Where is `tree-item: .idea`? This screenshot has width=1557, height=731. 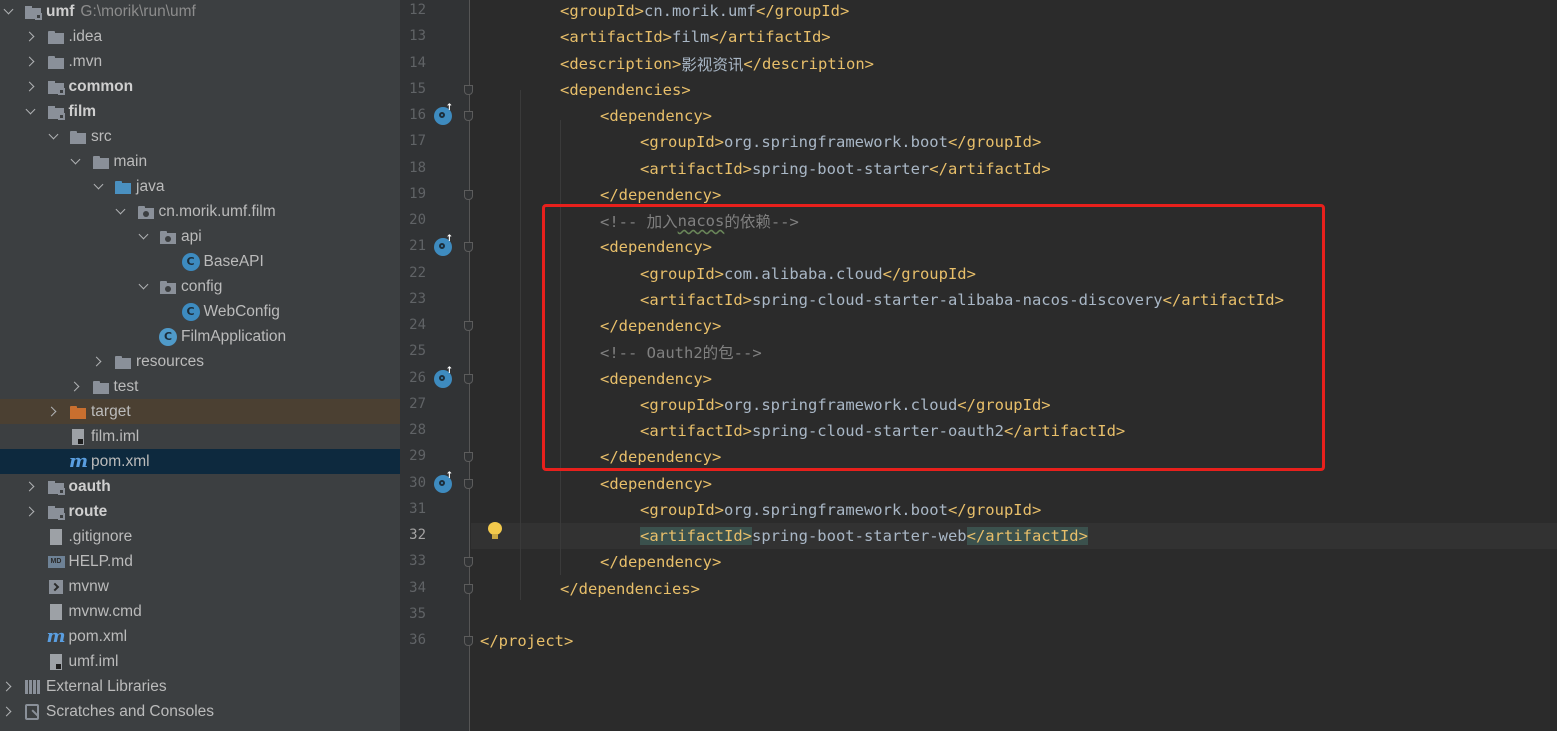
tree-item: .idea is located at coordinates (200, 36).